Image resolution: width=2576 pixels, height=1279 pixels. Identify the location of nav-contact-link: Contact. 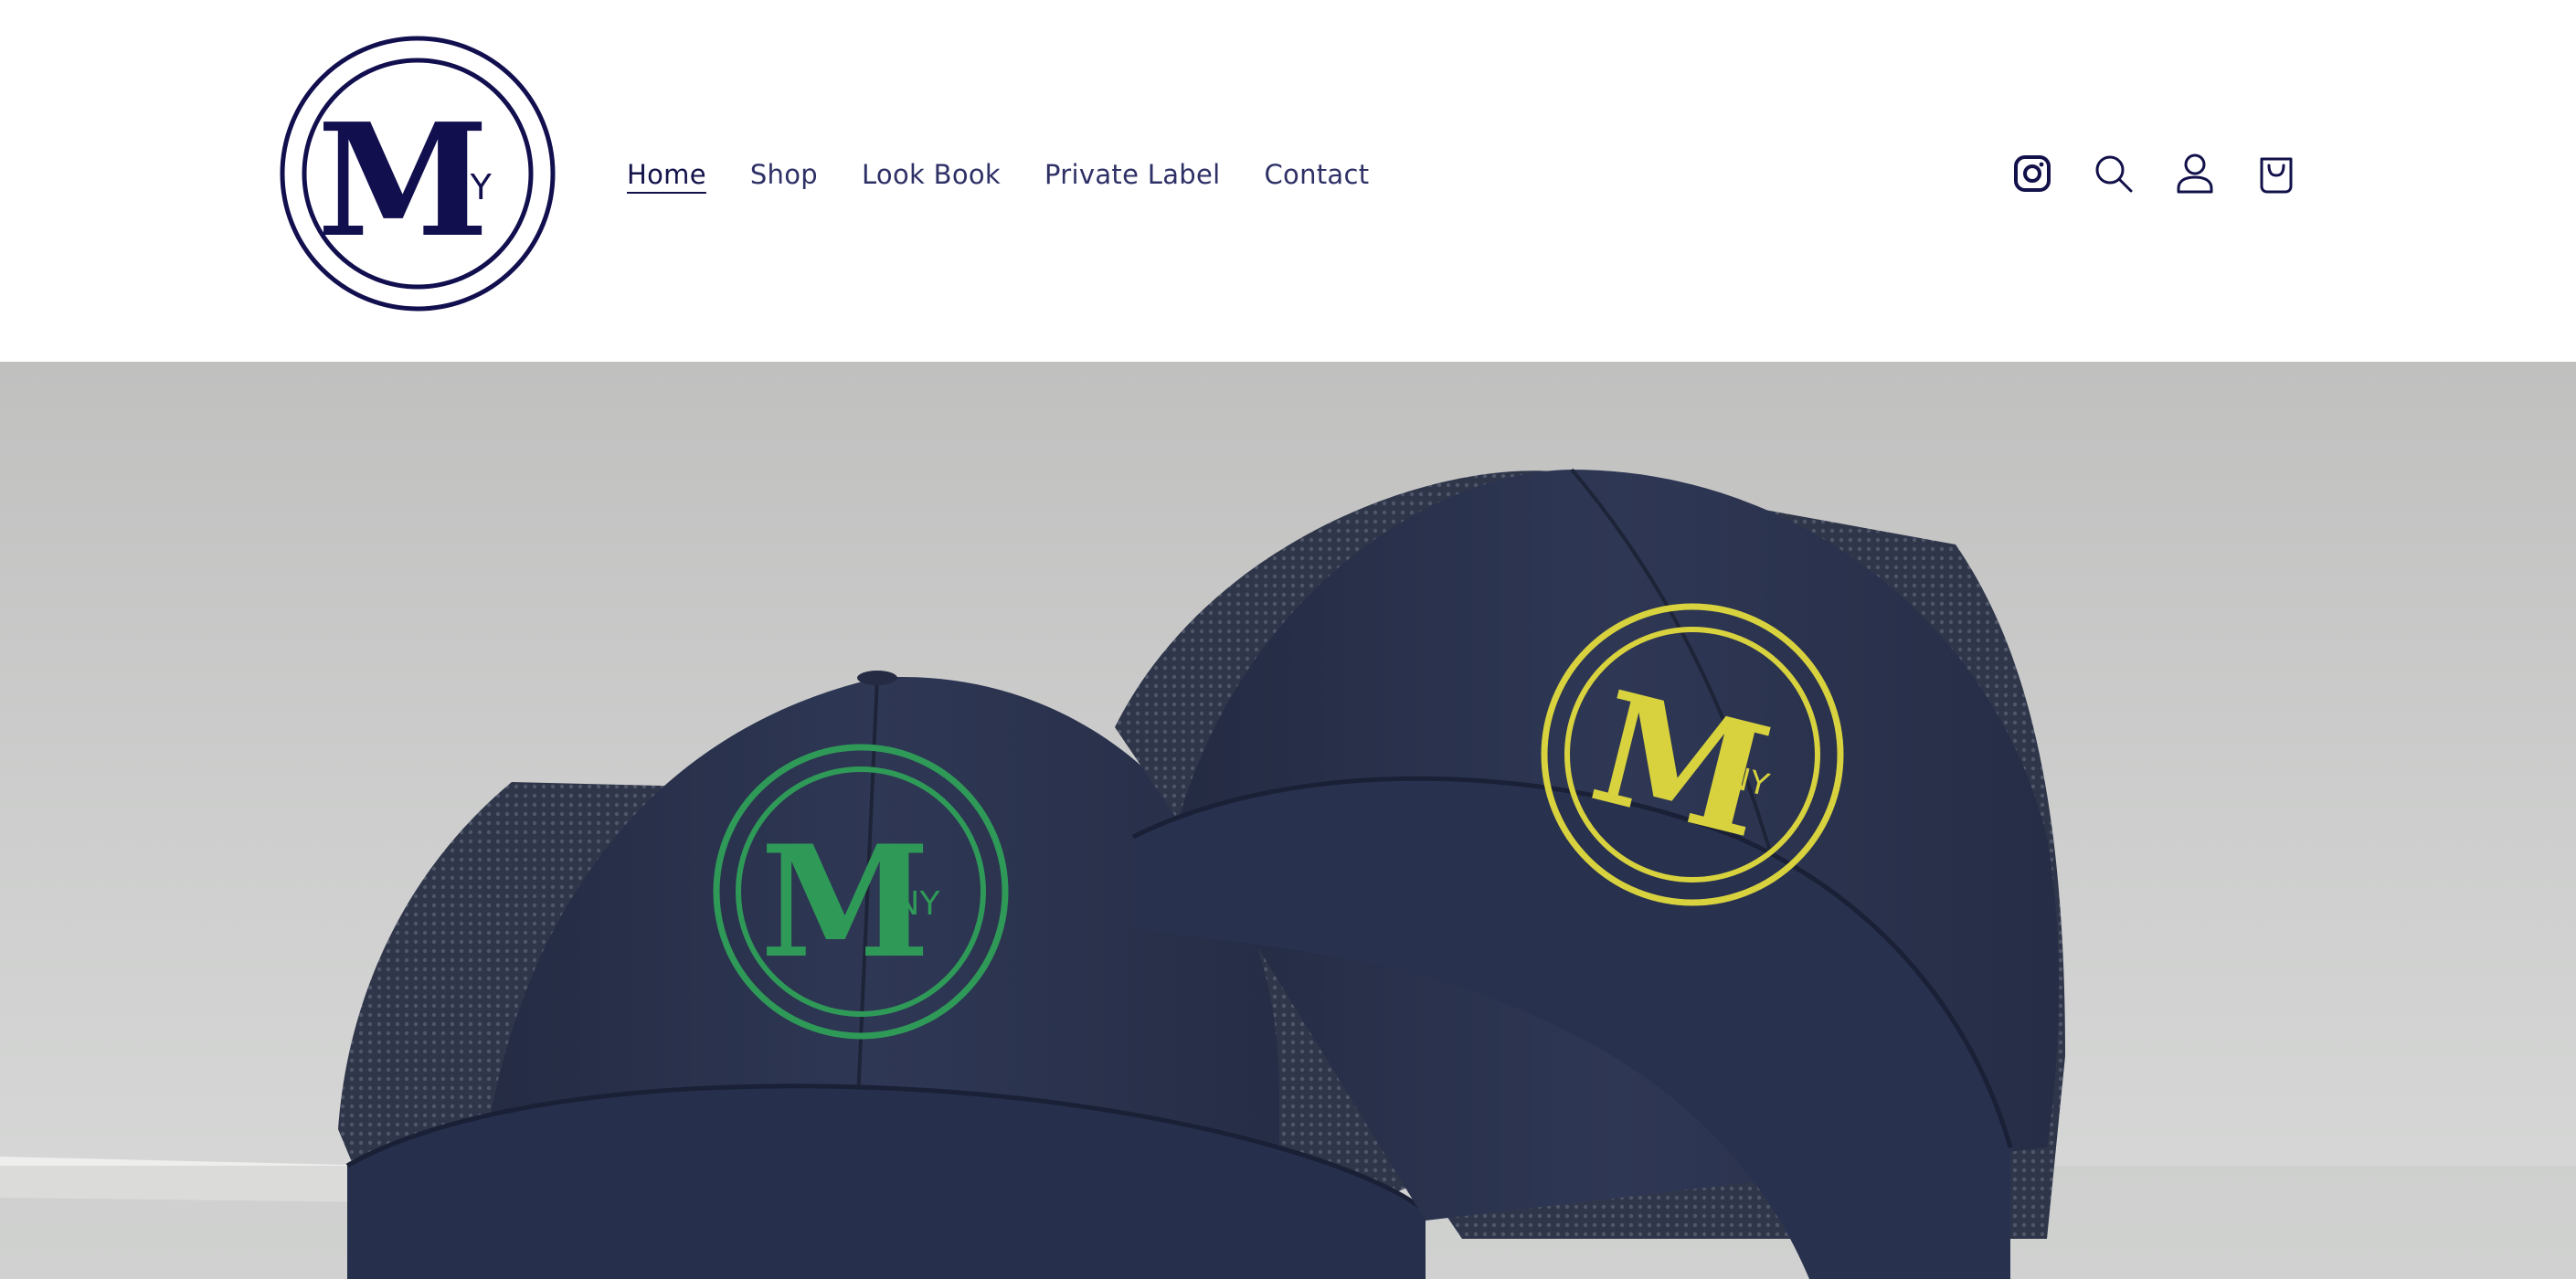
(1316, 175).